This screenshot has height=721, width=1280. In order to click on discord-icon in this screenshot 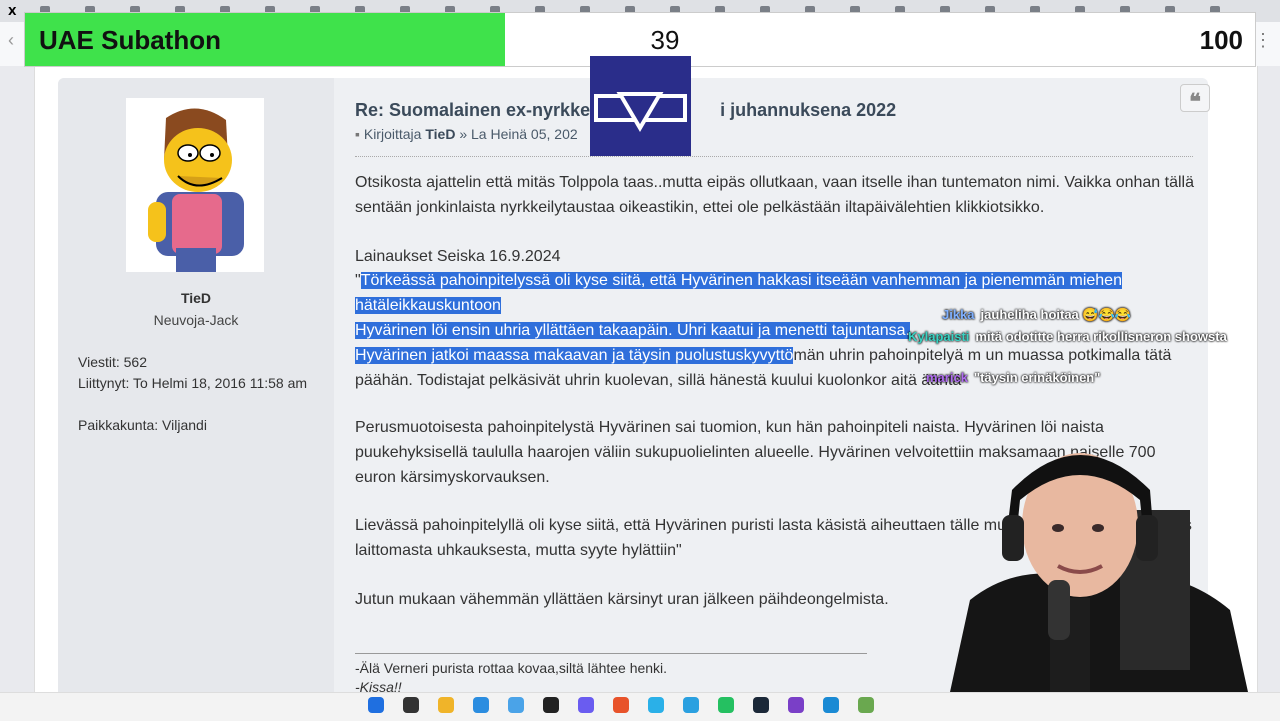, I will do `click(586, 705)`.